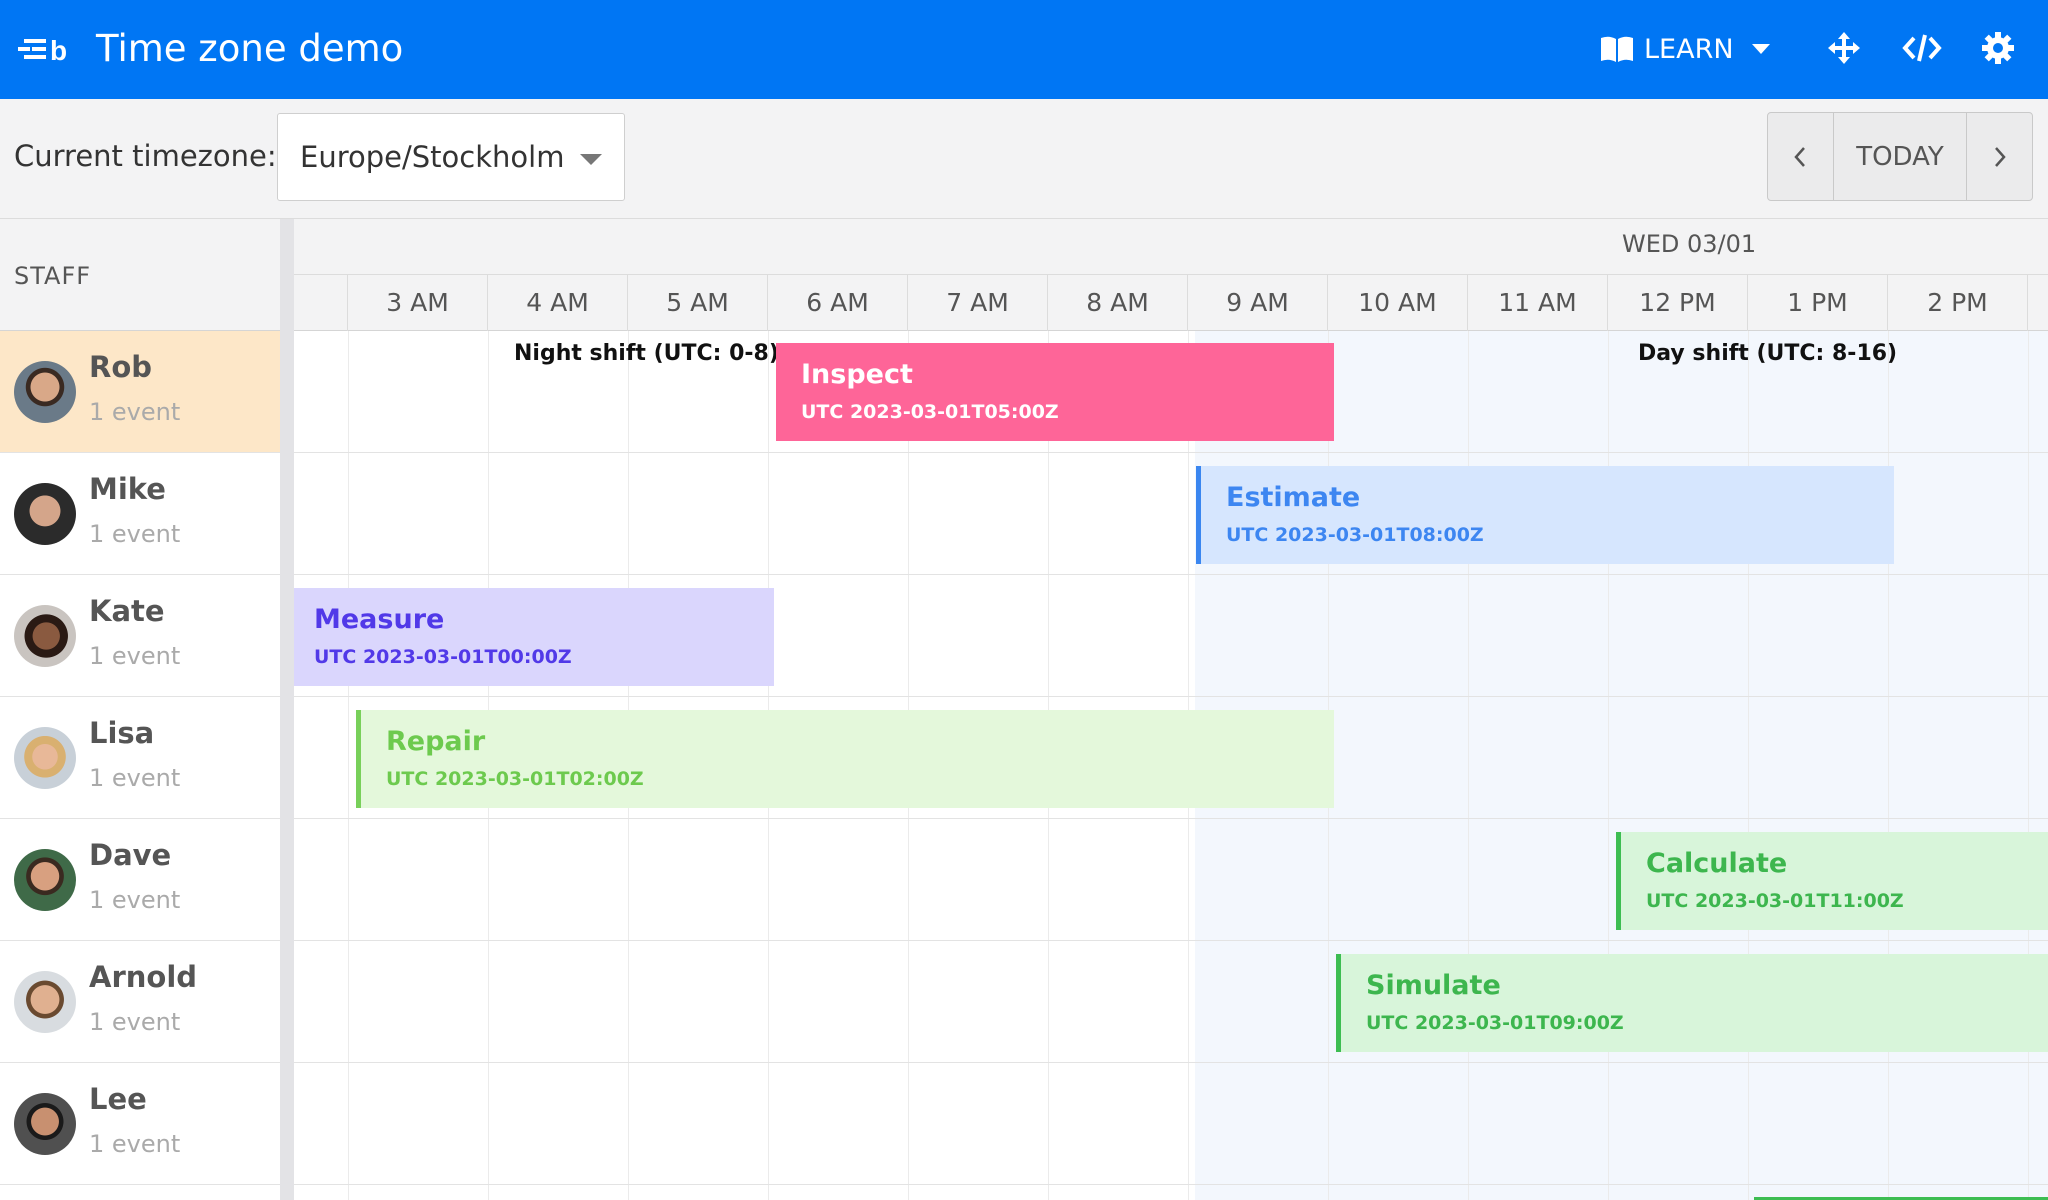 This screenshot has height=1200, width=2048. I want to click on event-time: UTC 2023-03-01T05:00Z, so click(930, 412).